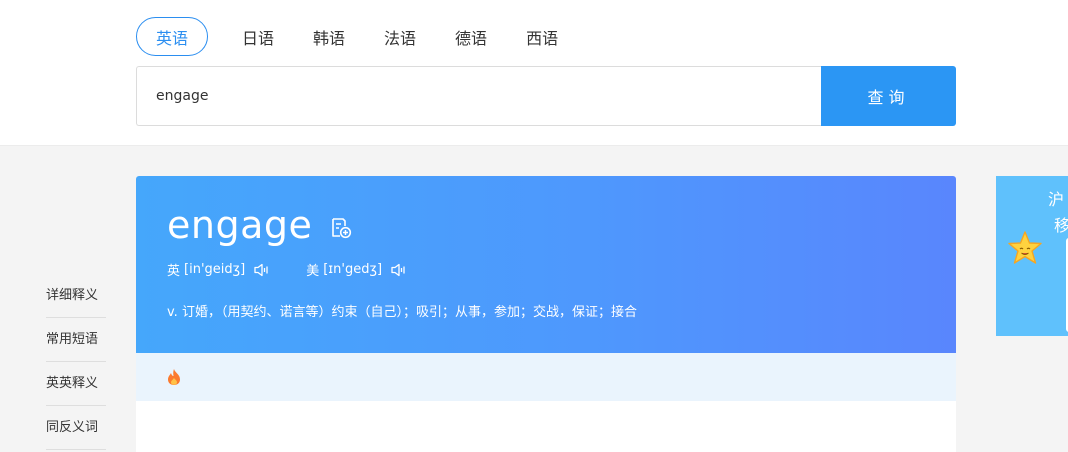  I want to click on notebook-add-icon, so click(341, 228).